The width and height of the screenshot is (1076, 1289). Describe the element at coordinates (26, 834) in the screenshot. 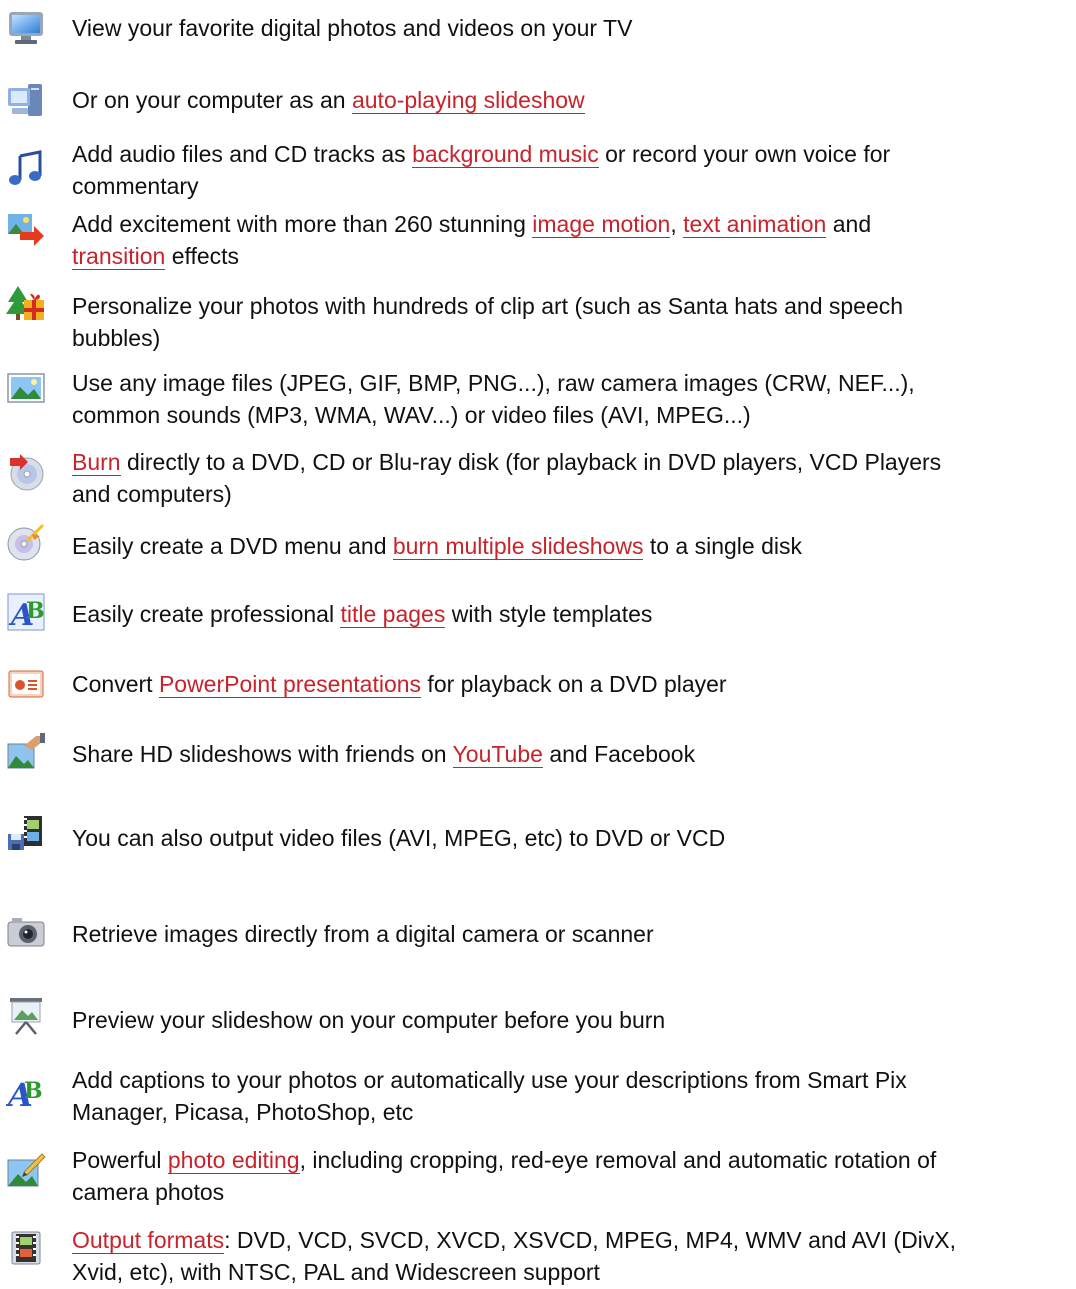

I see `video-film-save-icon` at that location.